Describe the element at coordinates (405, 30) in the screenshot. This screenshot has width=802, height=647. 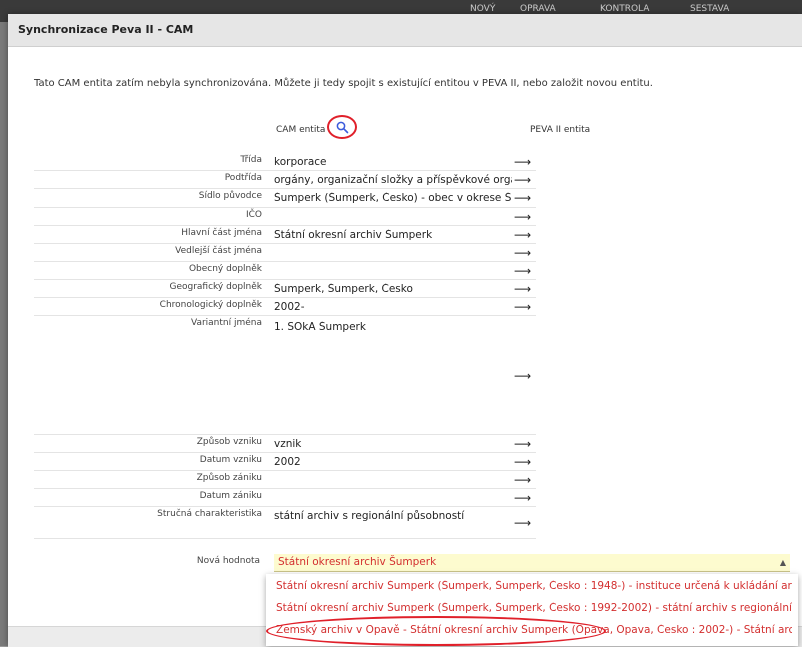
I see `dialog-titlebar: Synchronizace Peva II - CAM` at that location.